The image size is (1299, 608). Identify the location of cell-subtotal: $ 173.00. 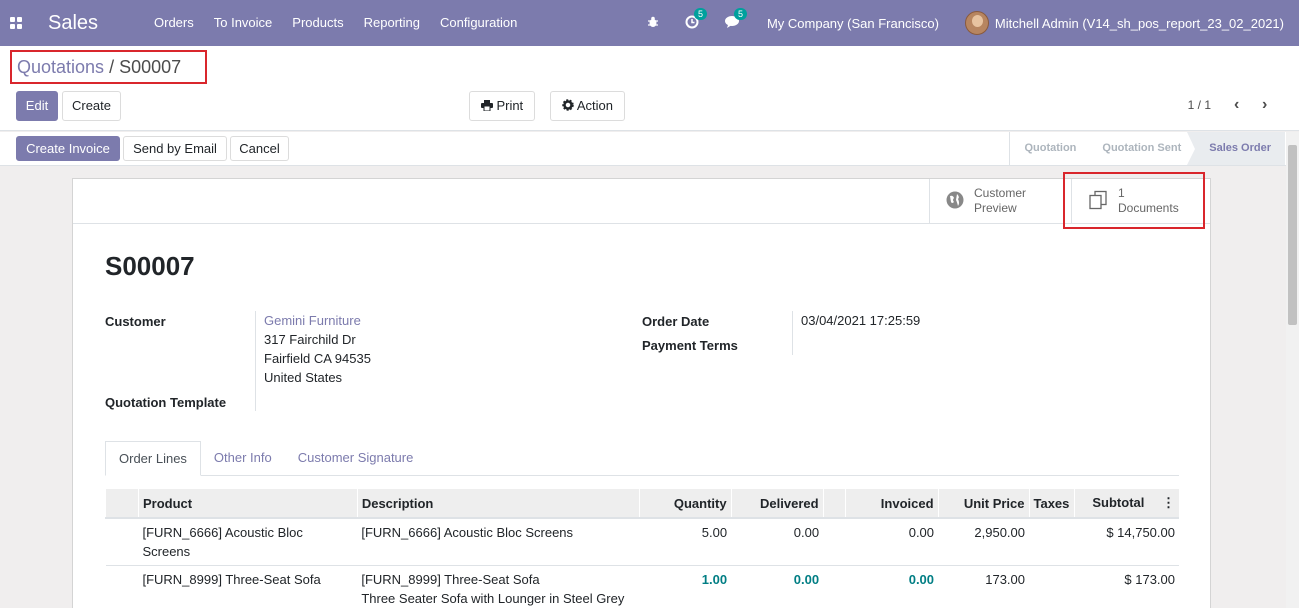
(1126, 586).